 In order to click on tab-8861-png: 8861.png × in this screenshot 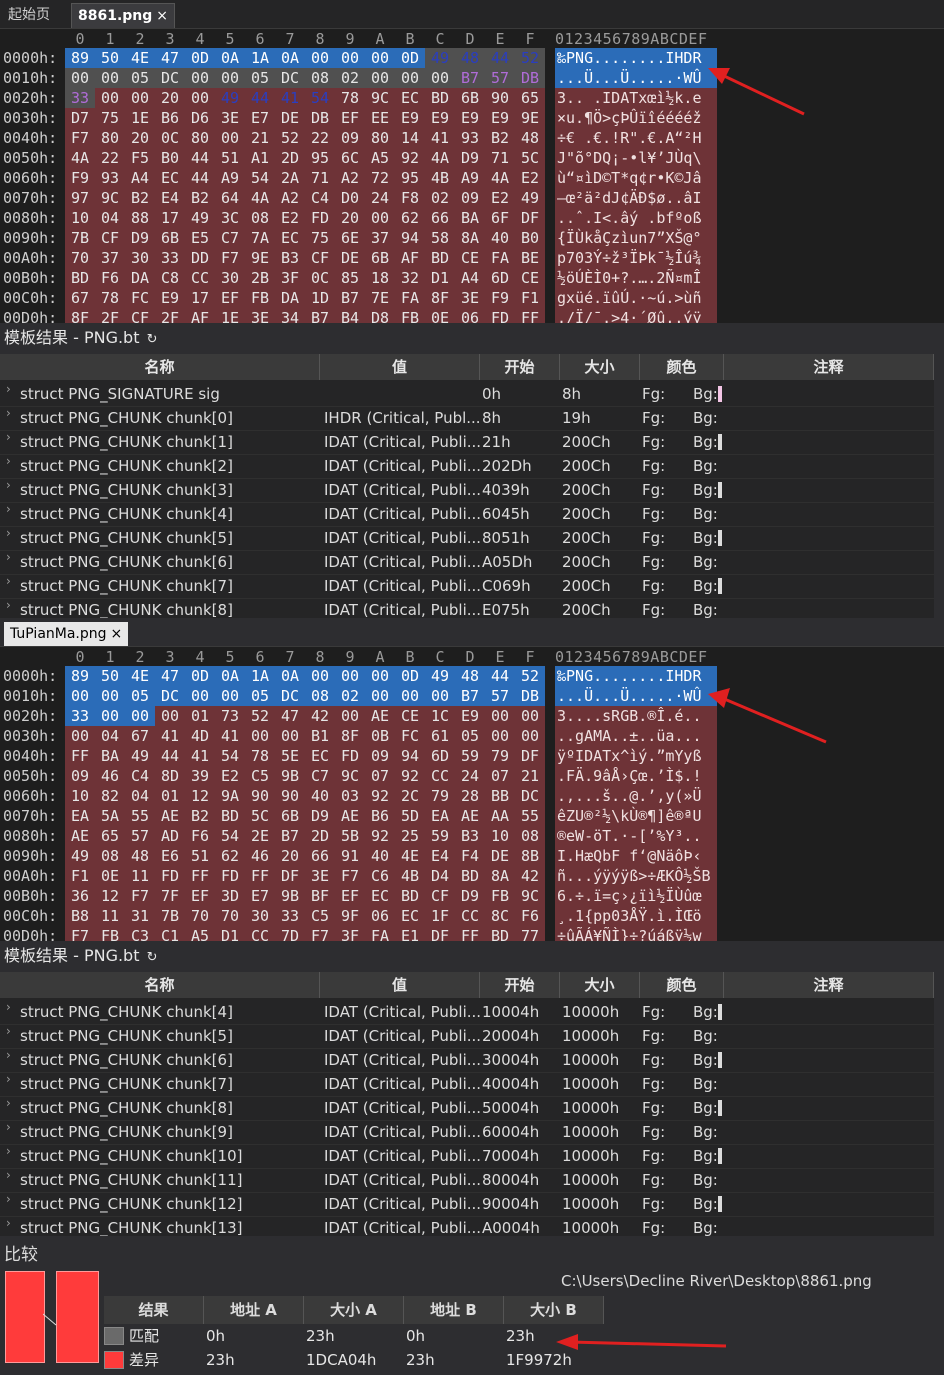, I will do `click(123, 15)`.